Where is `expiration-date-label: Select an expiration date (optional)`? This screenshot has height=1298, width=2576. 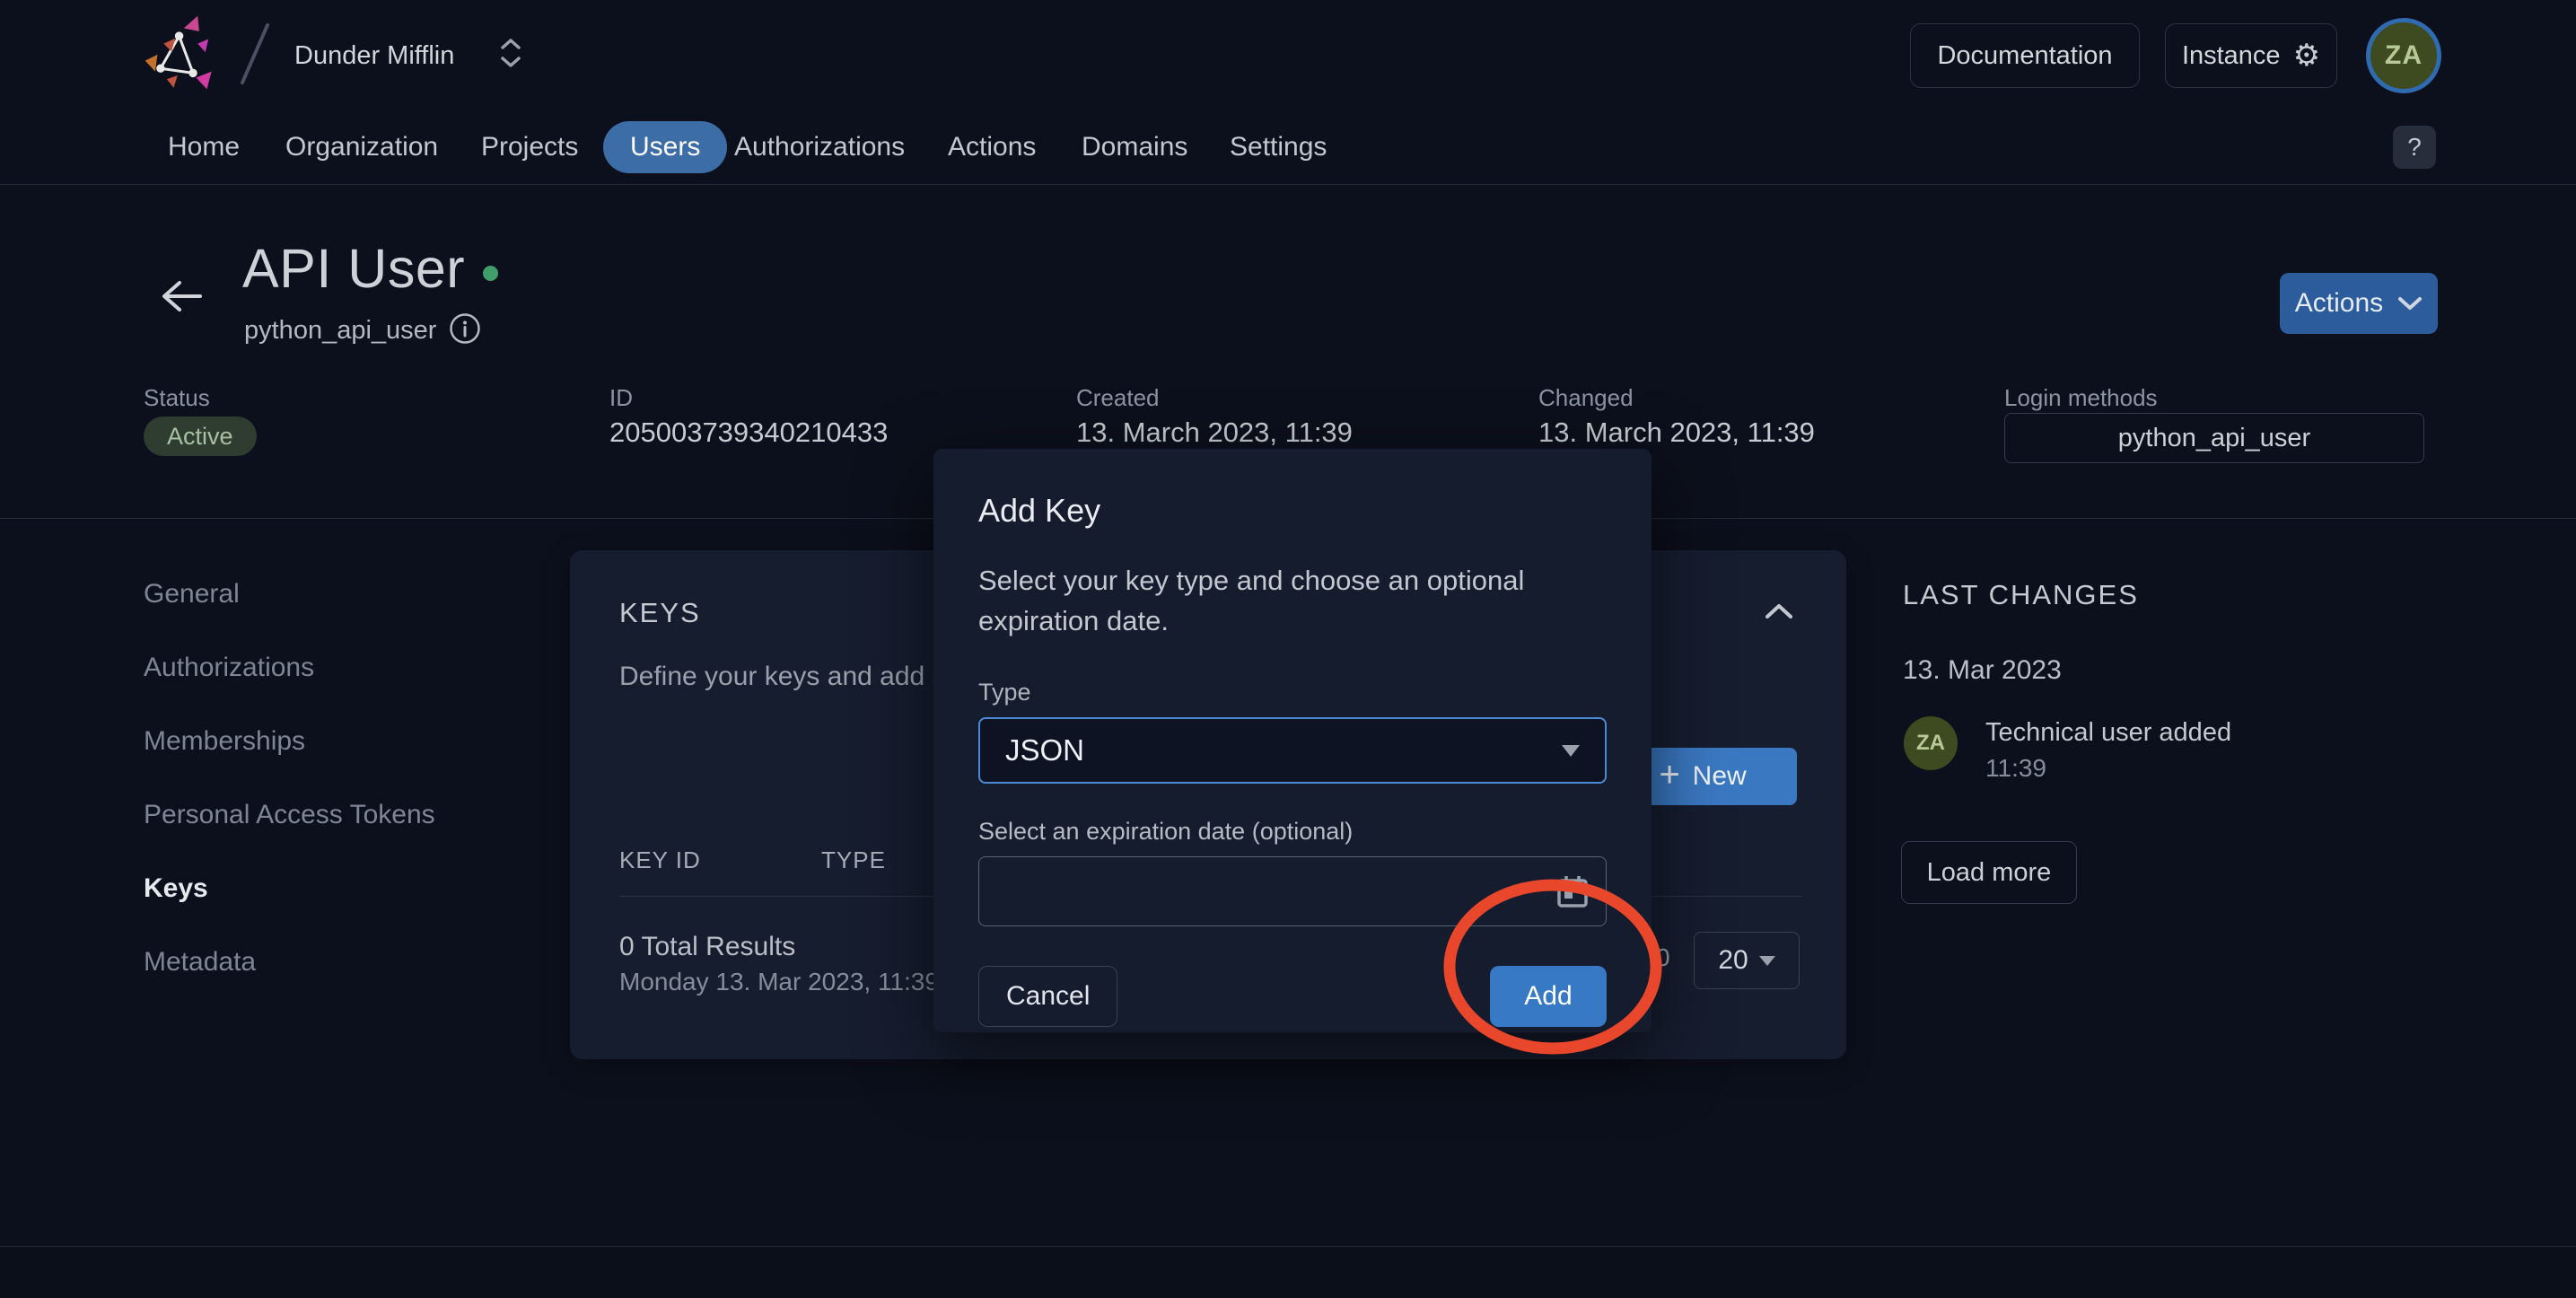
expiration-date-label: Select an expiration date (optional) is located at coordinates (1166, 831).